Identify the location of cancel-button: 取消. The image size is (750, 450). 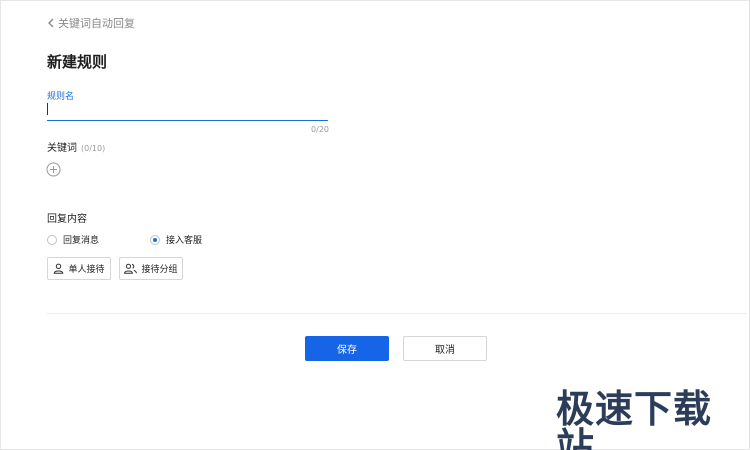
(445, 348).